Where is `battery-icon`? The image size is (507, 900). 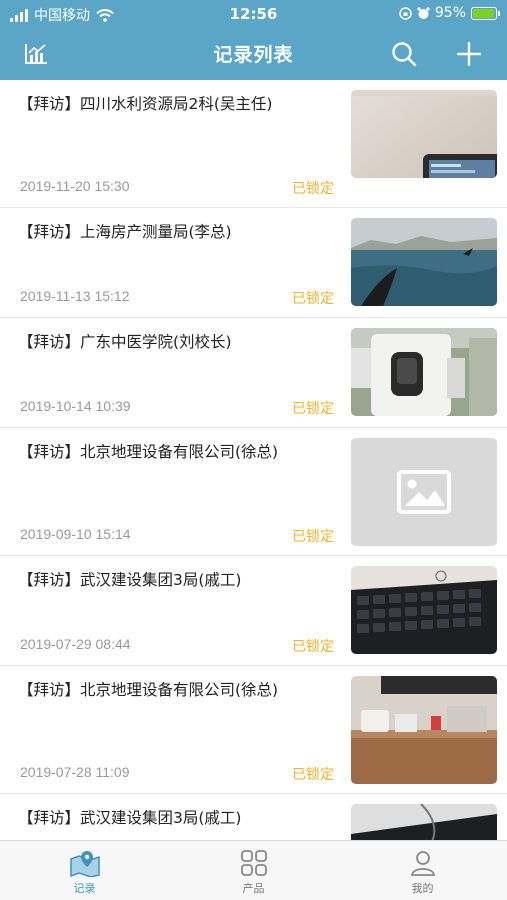
battery-icon is located at coordinates (485, 13).